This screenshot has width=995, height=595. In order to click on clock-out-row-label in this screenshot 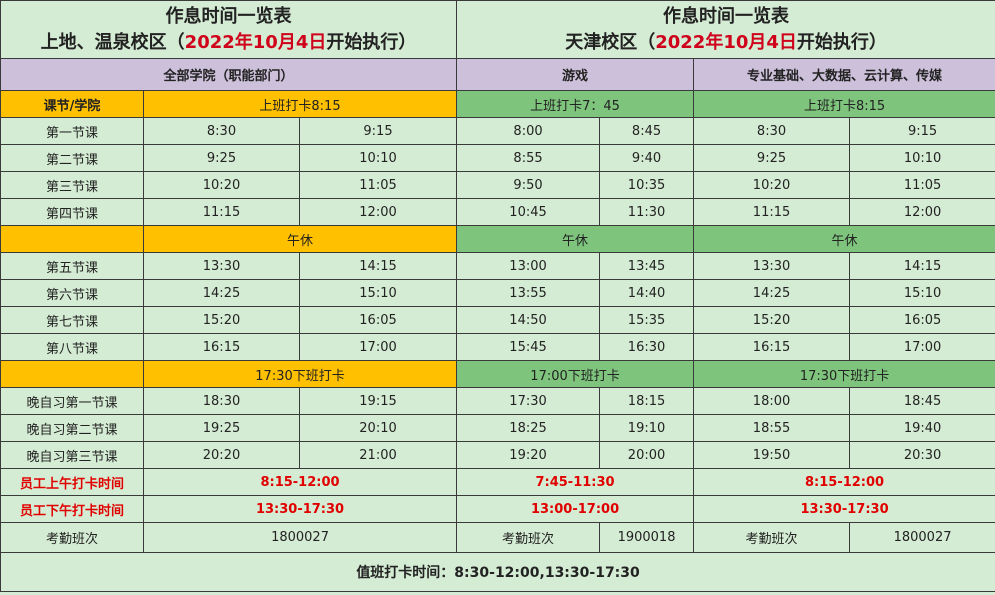, I will do `click(72, 374)`.